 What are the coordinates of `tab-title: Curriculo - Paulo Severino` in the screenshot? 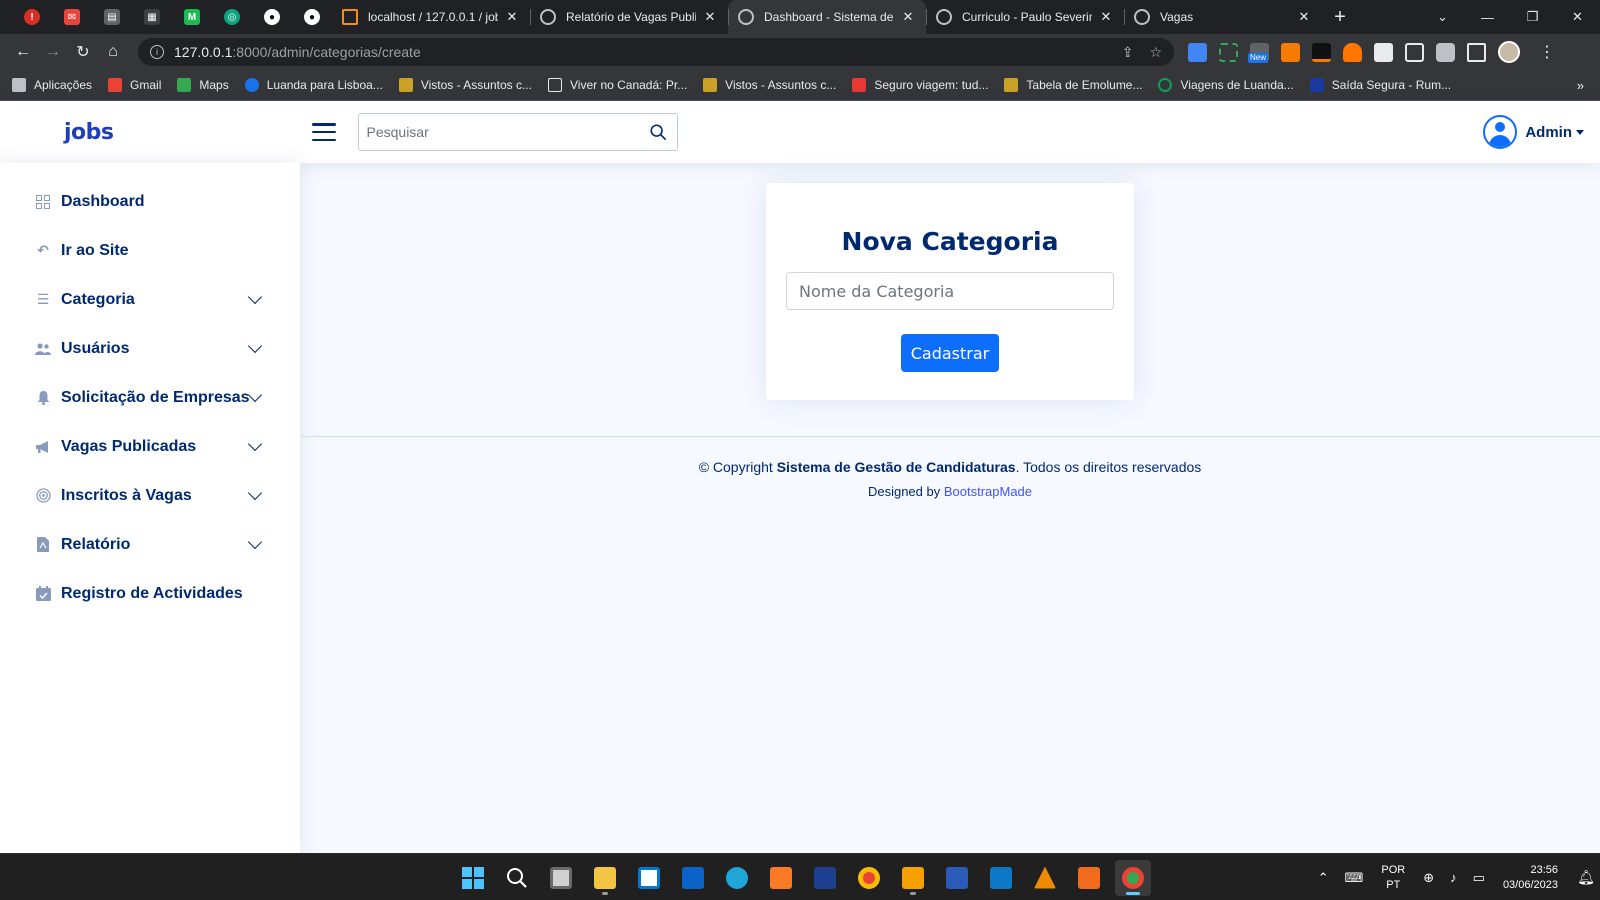 It's located at (1027, 17).